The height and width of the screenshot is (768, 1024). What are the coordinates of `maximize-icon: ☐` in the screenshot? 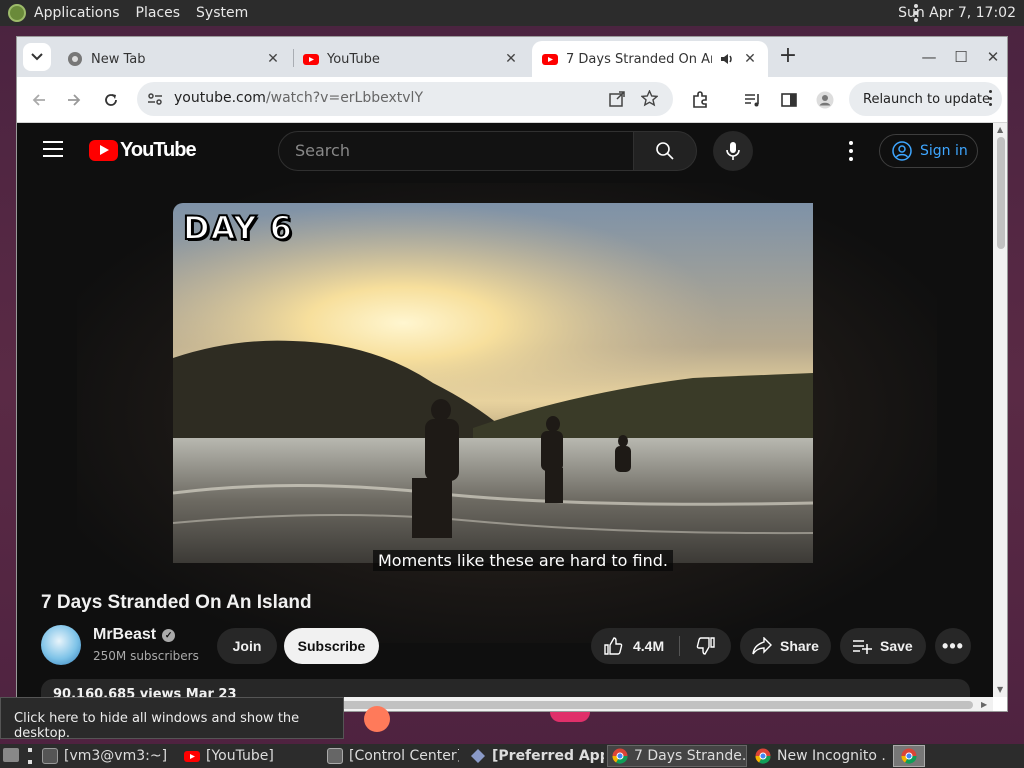 It's located at (961, 57).